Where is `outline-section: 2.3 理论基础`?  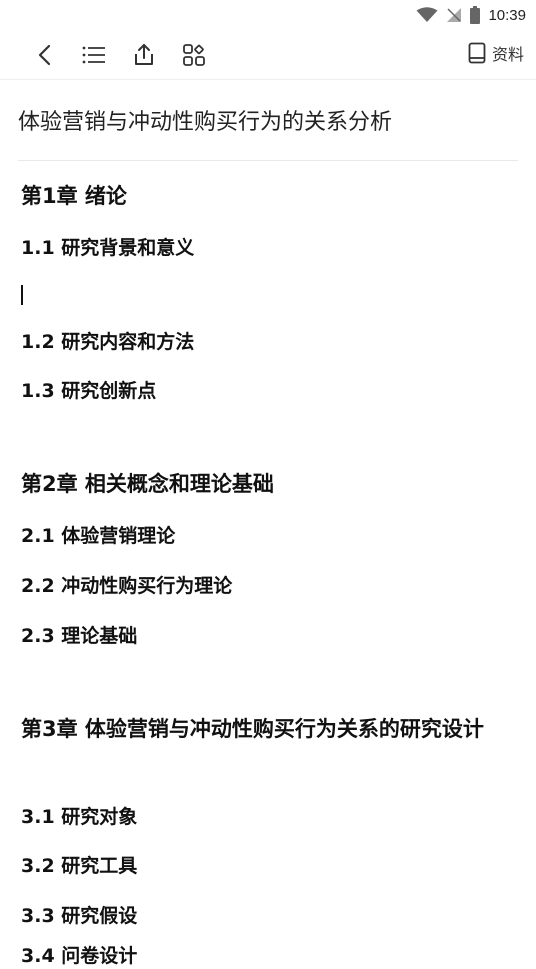
outline-section: 2.3 理论基础 is located at coordinates (263, 636).